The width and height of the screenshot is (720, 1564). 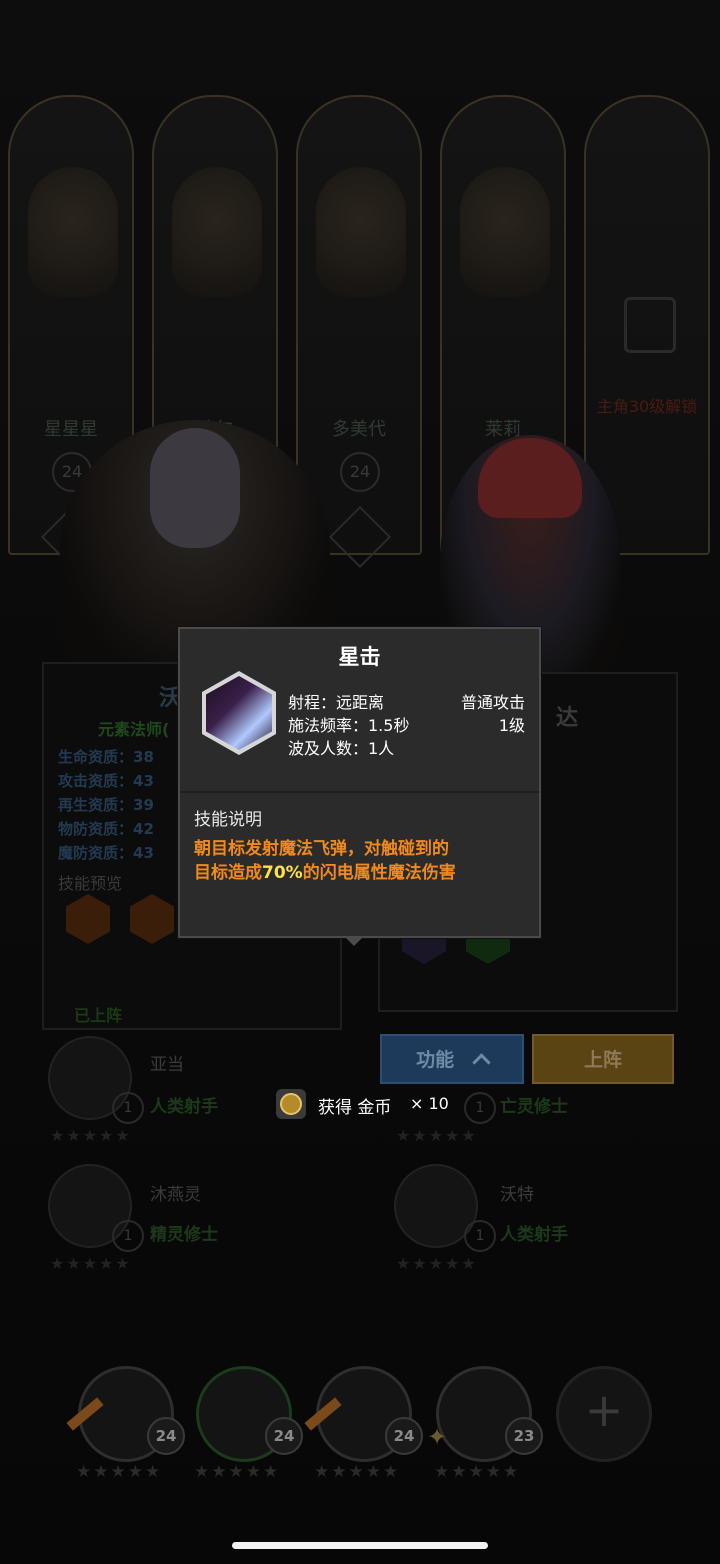 What do you see at coordinates (175, 1195) in the screenshot?
I see `hero-name: 沐燕灵` at bounding box center [175, 1195].